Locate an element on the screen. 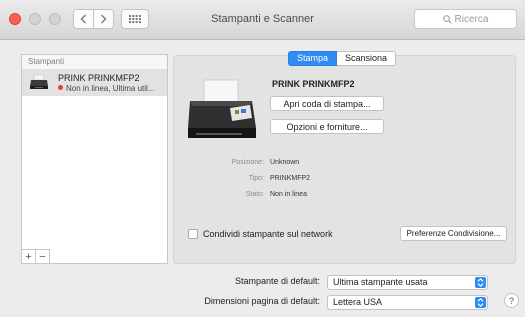 This screenshot has width=525, height=317. default-printer-select: Ultima stampante usata is located at coordinates (407, 282).